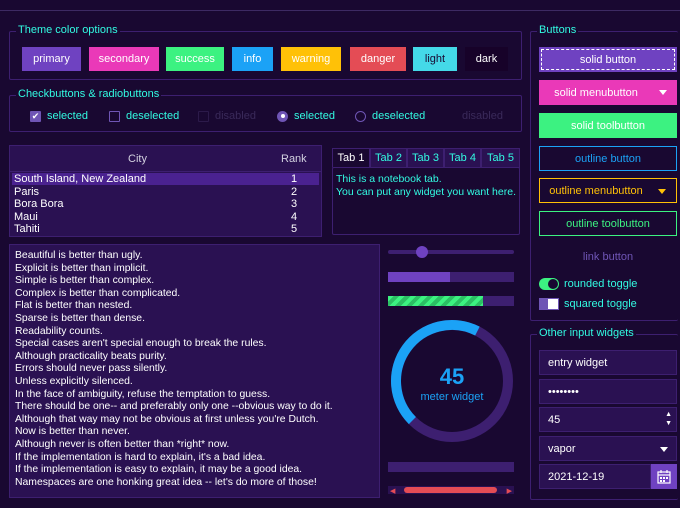 The height and width of the screenshot is (508, 680). What do you see at coordinates (98, 293) in the screenshot?
I see `text-line: Complex is better than complicated.` at bounding box center [98, 293].